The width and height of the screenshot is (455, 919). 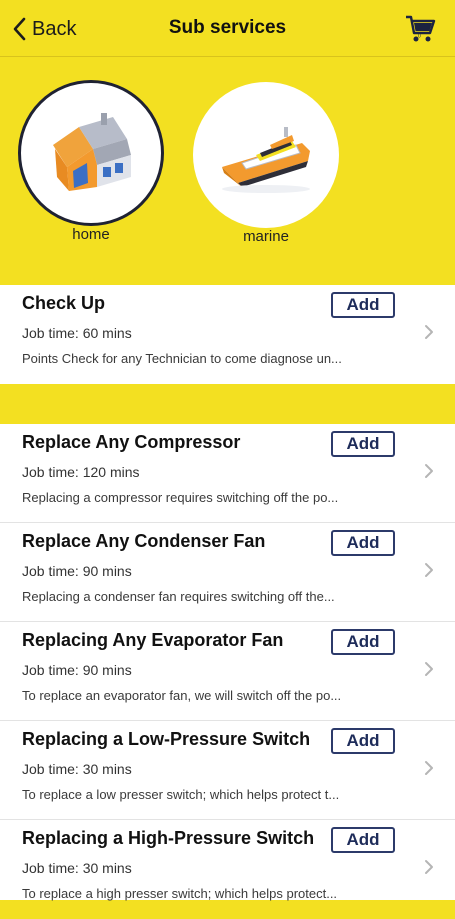 I want to click on category-marine-circle, so click(x=266, y=155).